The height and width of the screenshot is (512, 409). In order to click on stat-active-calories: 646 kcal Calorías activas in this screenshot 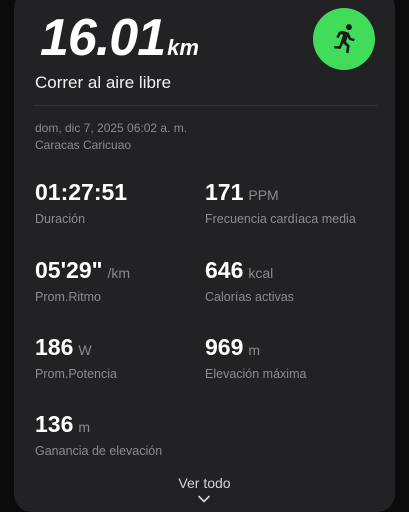, I will do `click(249, 280)`.